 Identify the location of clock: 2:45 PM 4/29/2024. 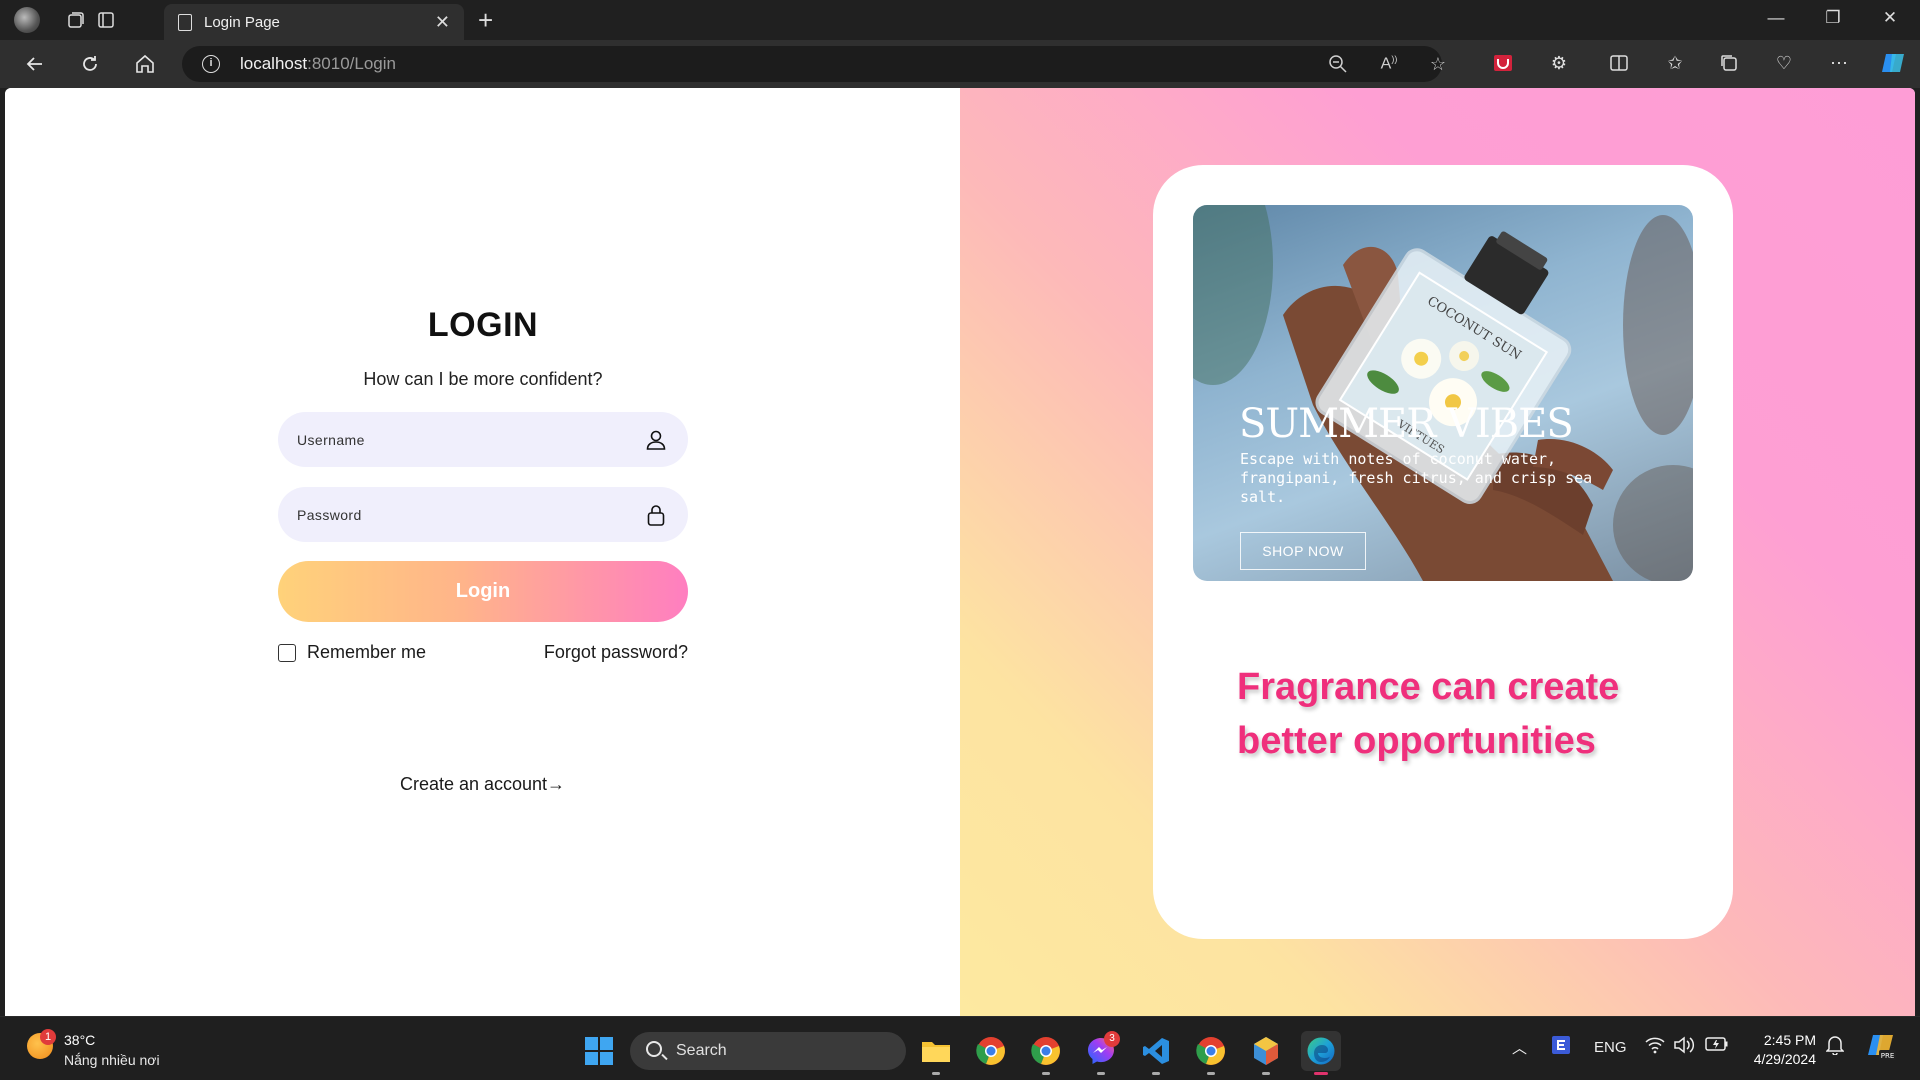
(1785, 1050).